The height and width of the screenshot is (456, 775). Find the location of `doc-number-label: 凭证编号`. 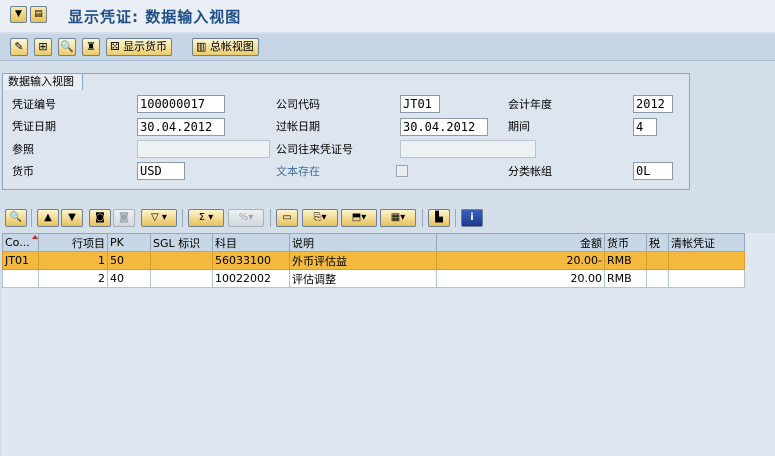

doc-number-label: 凭证编号 is located at coordinates (34, 104).